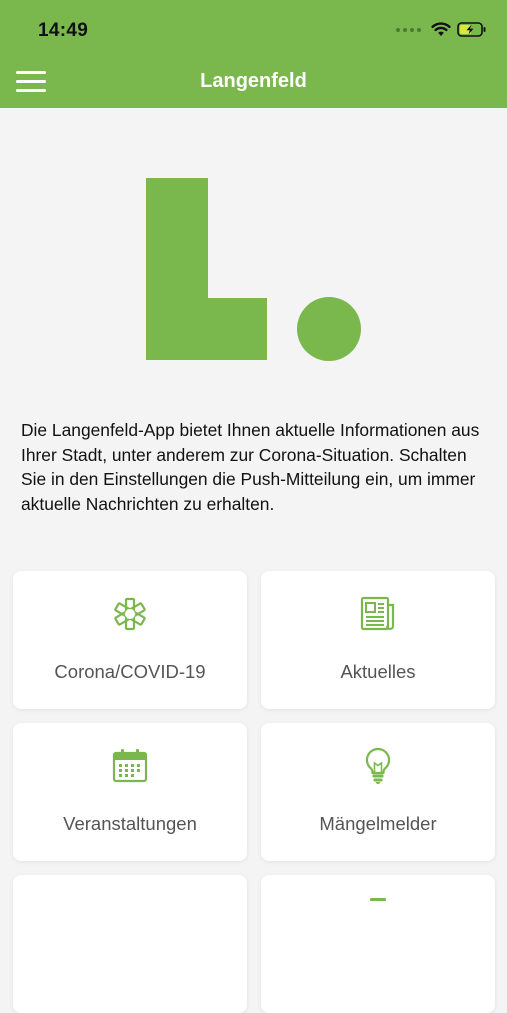 The image size is (507, 1013). Describe the element at coordinates (378, 792) in the screenshot. I see `tile-maengelmelder: Mängelmelder` at that location.